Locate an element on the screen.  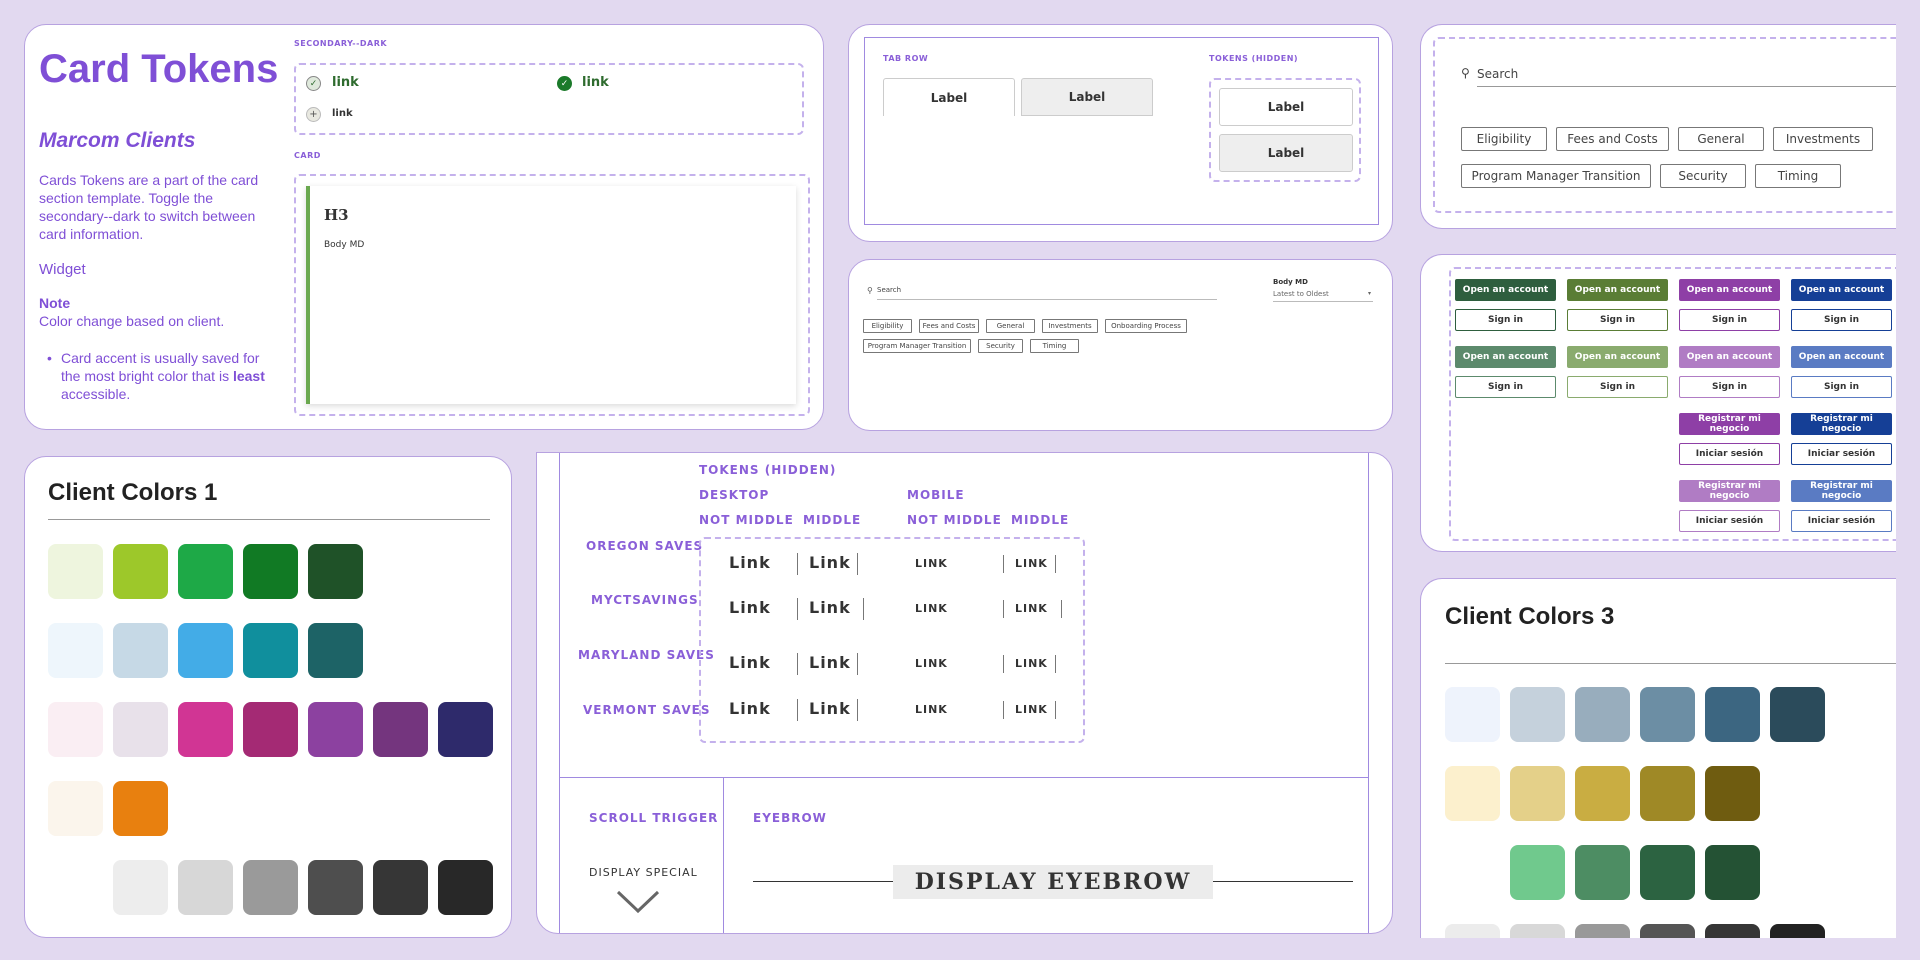
title-divider is located at coordinates (269, 519).